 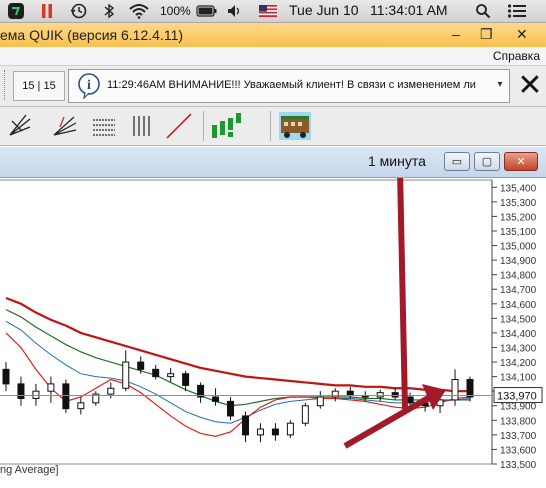 I want to click on y-tick-label: 135,400, so click(x=518, y=188).